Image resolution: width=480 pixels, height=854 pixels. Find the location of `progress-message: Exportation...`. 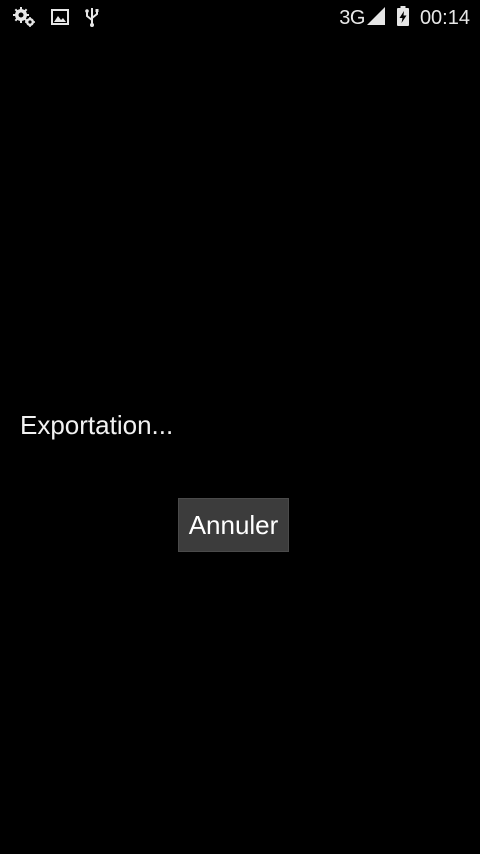

progress-message: Exportation... is located at coordinates (97, 425).